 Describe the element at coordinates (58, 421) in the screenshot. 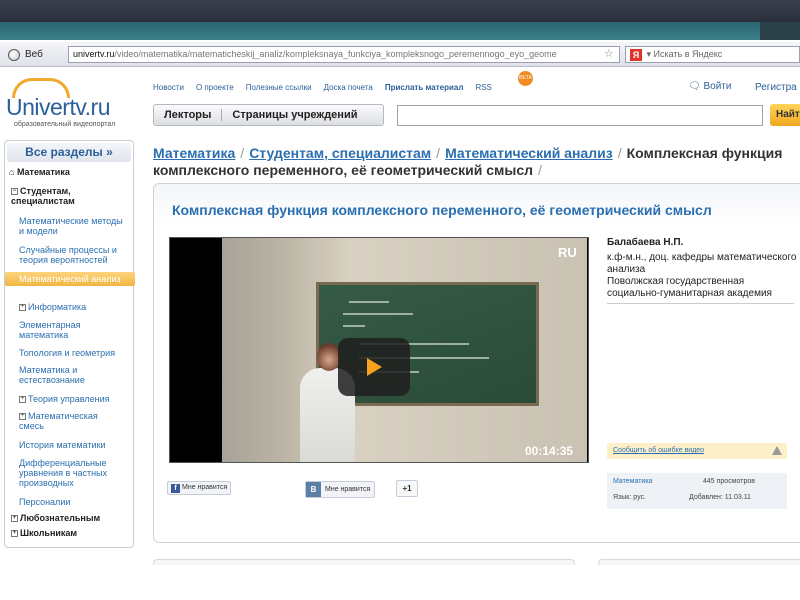

I see `sidebar-item-mixture-label: Математическая смесь` at that location.